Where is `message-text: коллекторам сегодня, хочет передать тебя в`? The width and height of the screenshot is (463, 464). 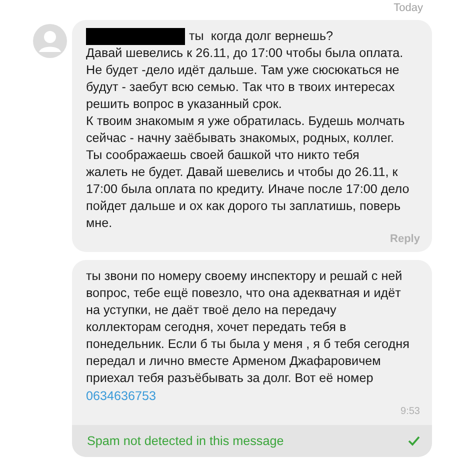
message-text: коллекторам сегодня, хочет передать тебя в is located at coordinates (216, 327).